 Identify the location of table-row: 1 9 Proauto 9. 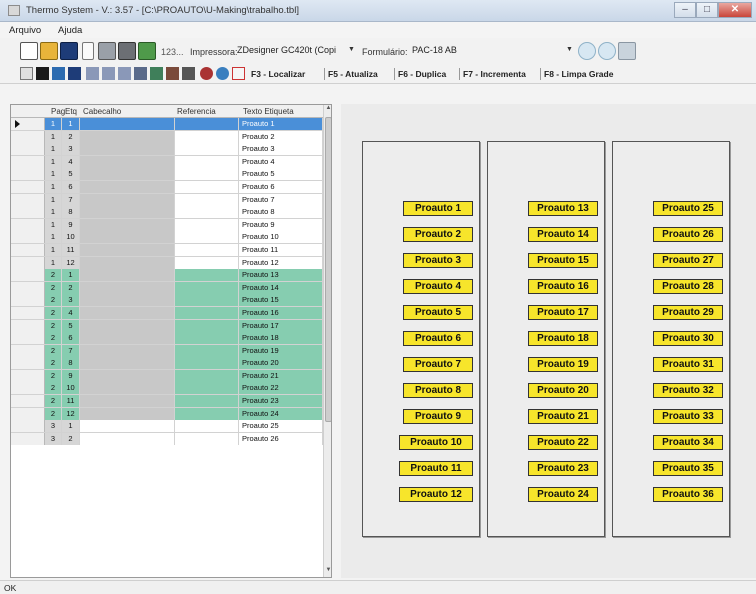
(167, 225).